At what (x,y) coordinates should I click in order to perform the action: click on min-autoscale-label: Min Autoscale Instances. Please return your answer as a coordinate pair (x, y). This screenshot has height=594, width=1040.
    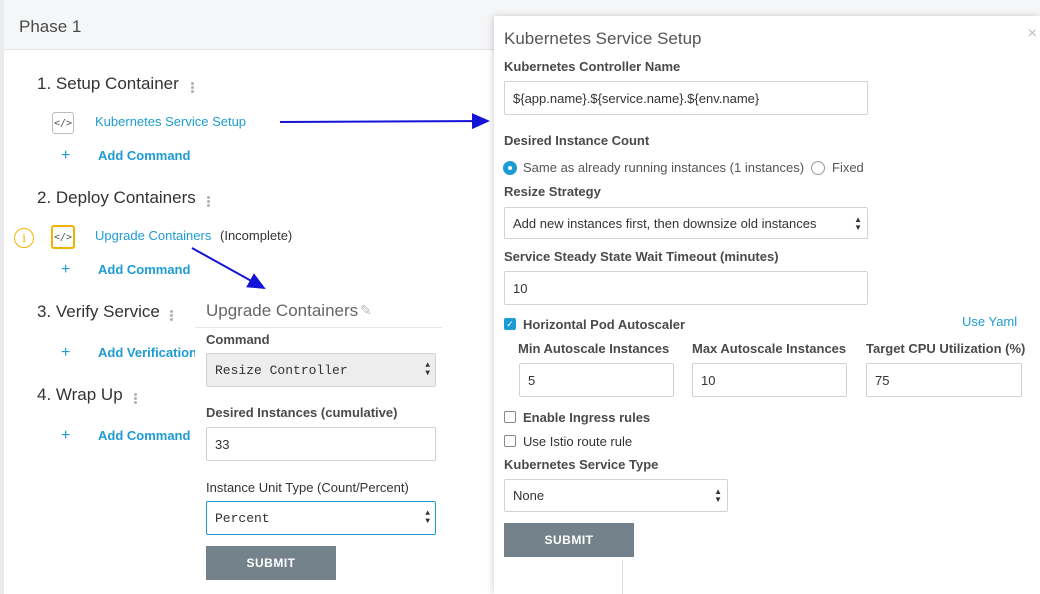
    Looking at the image, I should click on (594, 348).